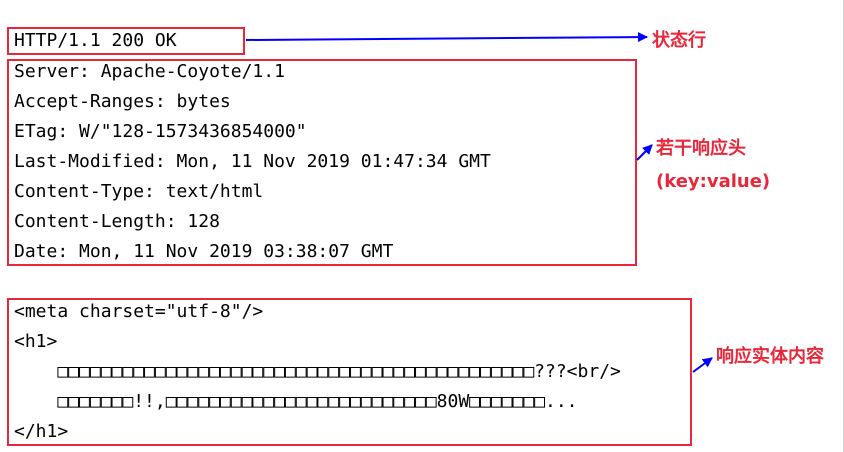  I want to click on headers-arrow, so click(644, 152).